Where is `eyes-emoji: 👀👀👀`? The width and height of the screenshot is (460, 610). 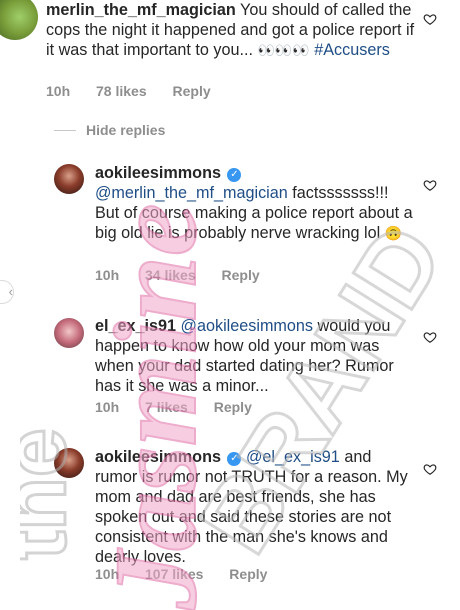
eyes-emoji: 👀👀👀 is located at coordinates (283, 50).